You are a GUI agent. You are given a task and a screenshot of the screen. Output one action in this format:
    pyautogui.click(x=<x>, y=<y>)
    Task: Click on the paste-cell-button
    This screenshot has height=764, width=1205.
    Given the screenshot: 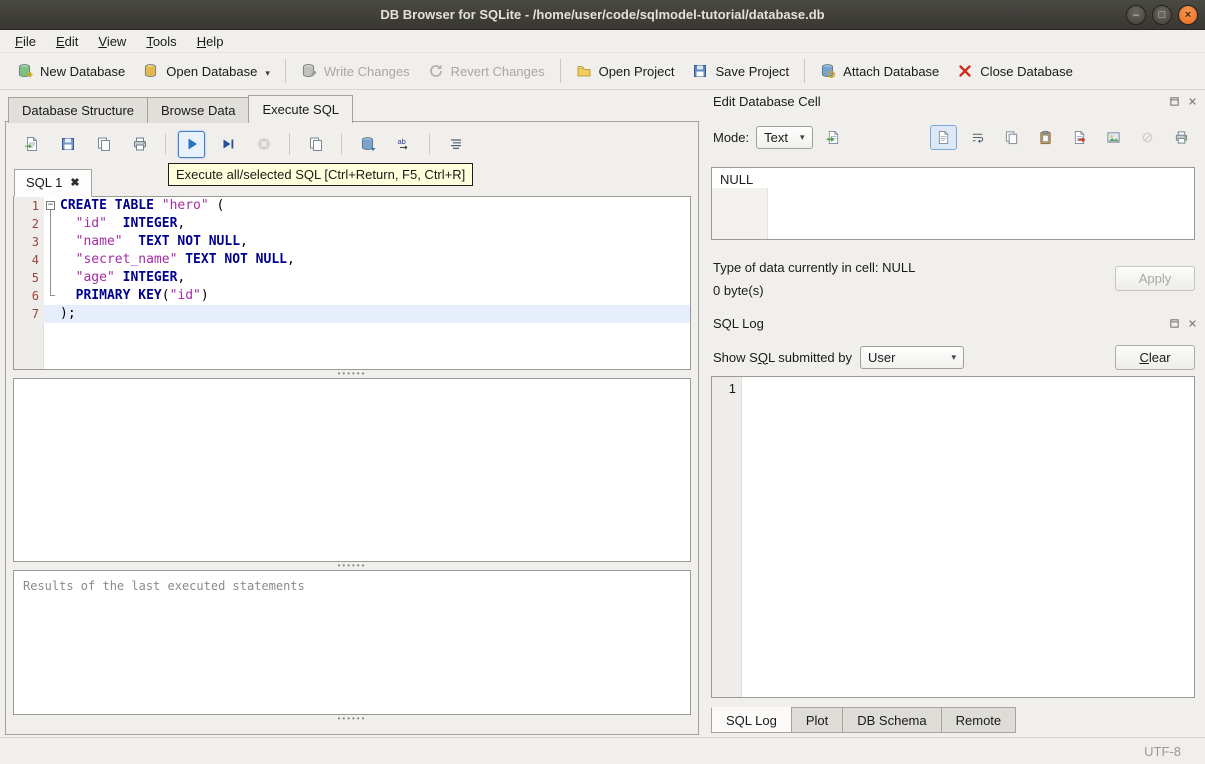 What is the action you would take?
    pyautogui.click(x=1045, y=137)
    